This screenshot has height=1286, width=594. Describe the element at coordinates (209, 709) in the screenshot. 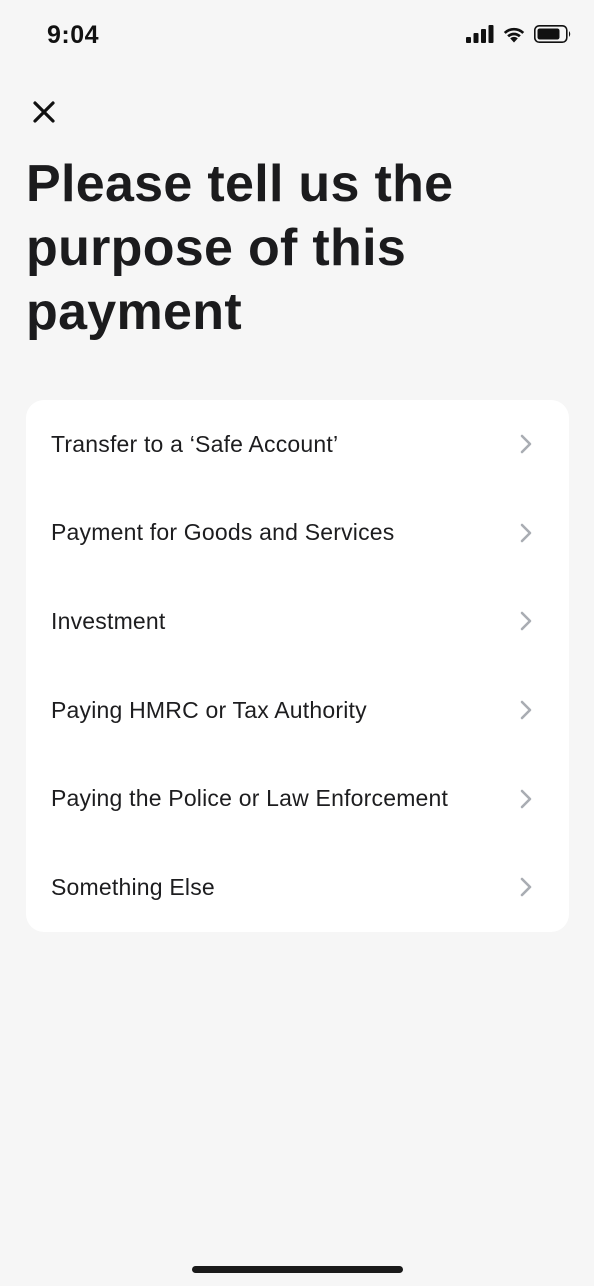

I see `option-label: Paying HMRC or Tax Authority` at that location.